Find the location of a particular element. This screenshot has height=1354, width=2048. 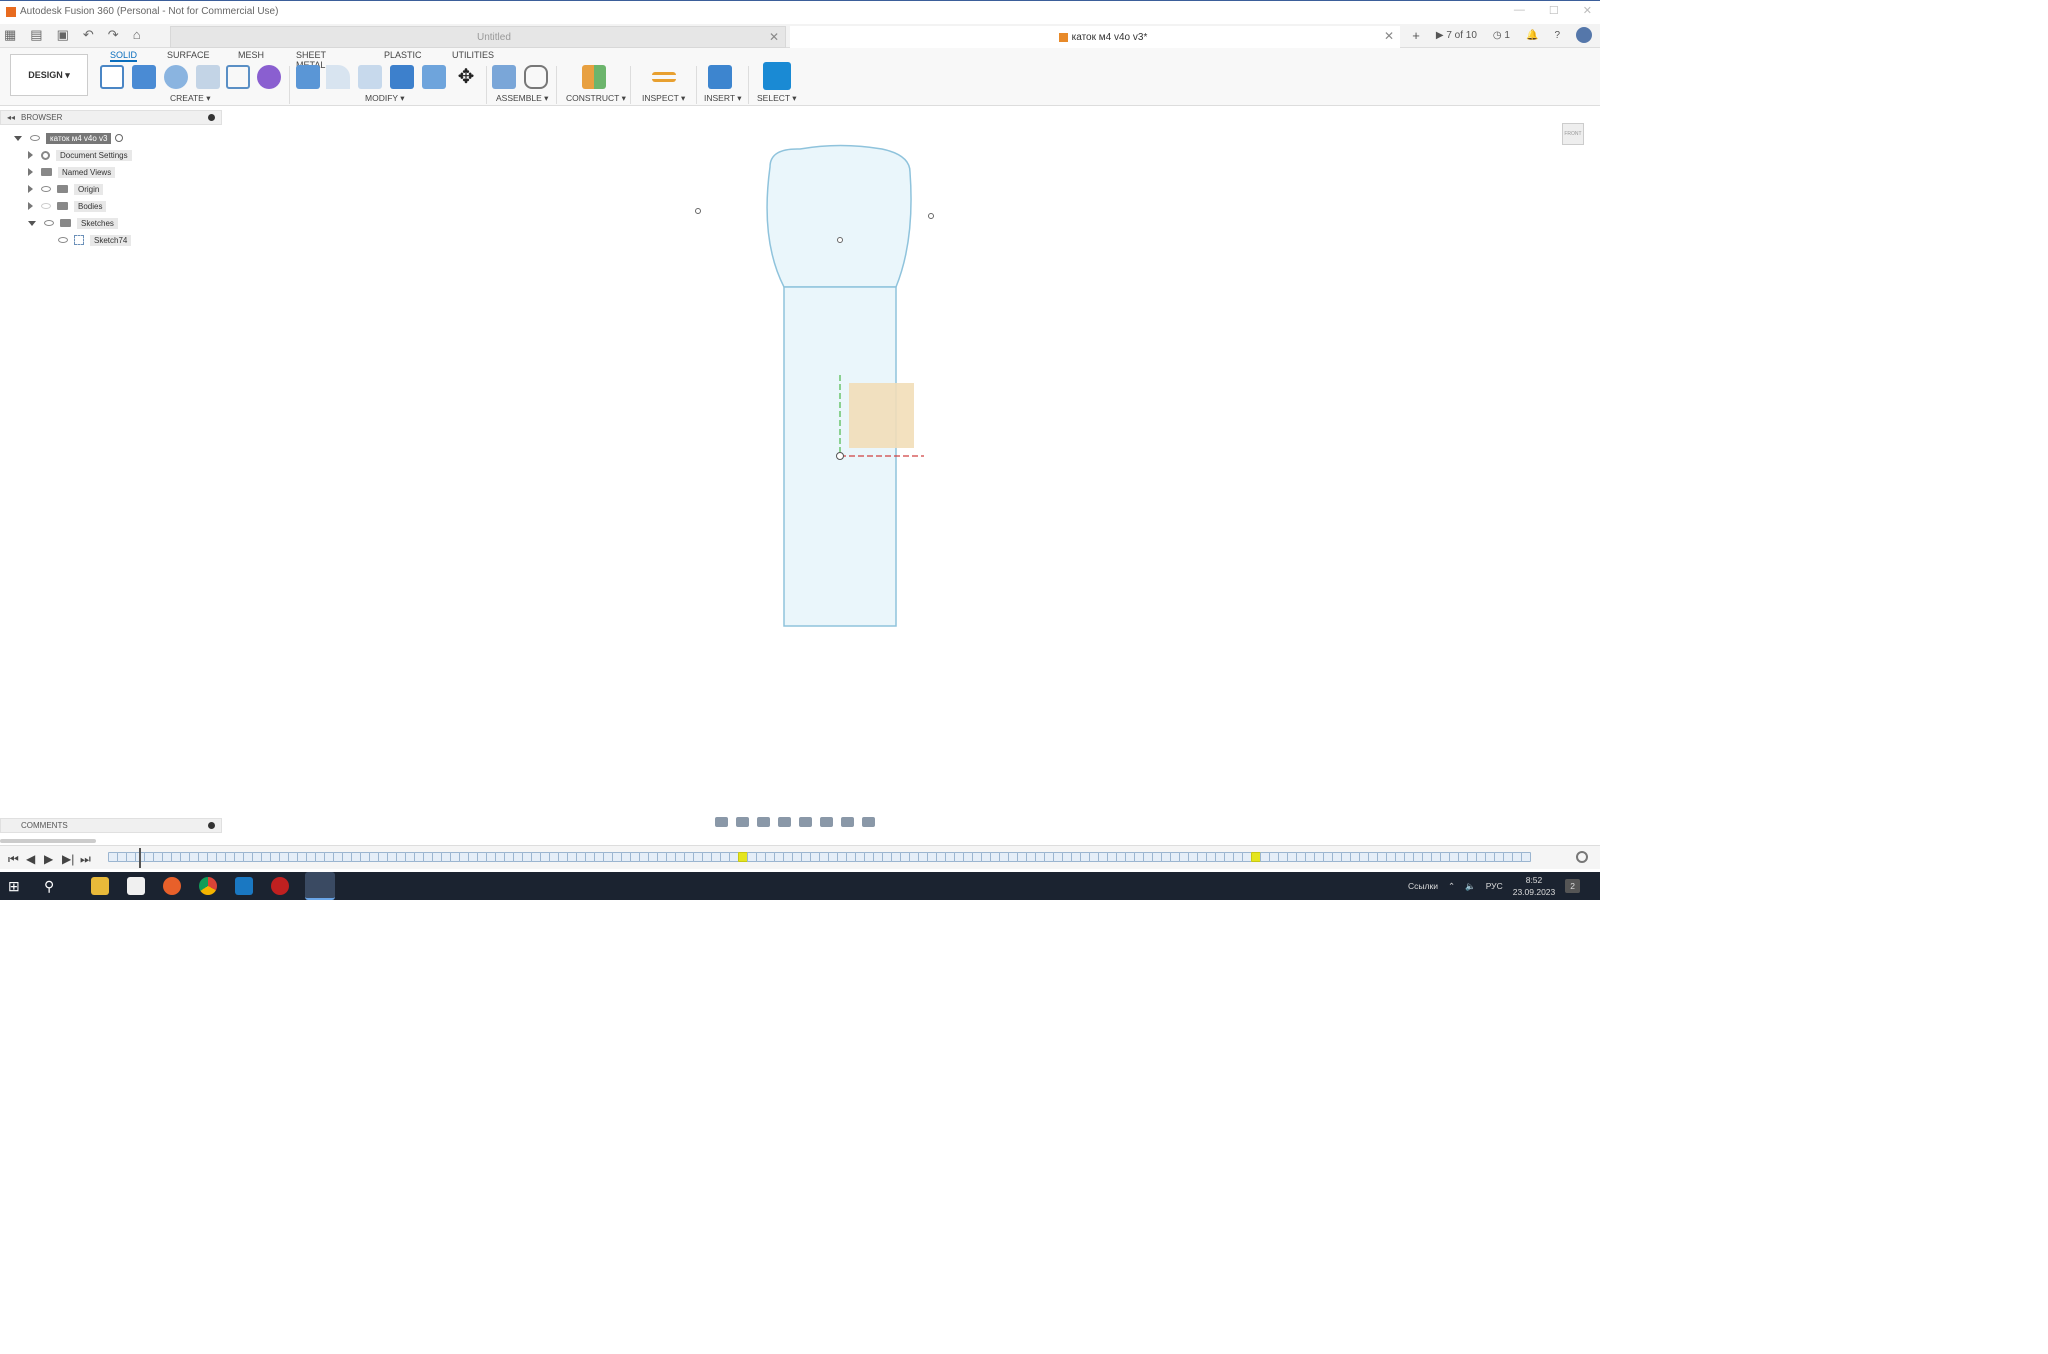

tree-root: каток м4 v4o v3 is located at coordinates (69, 138).